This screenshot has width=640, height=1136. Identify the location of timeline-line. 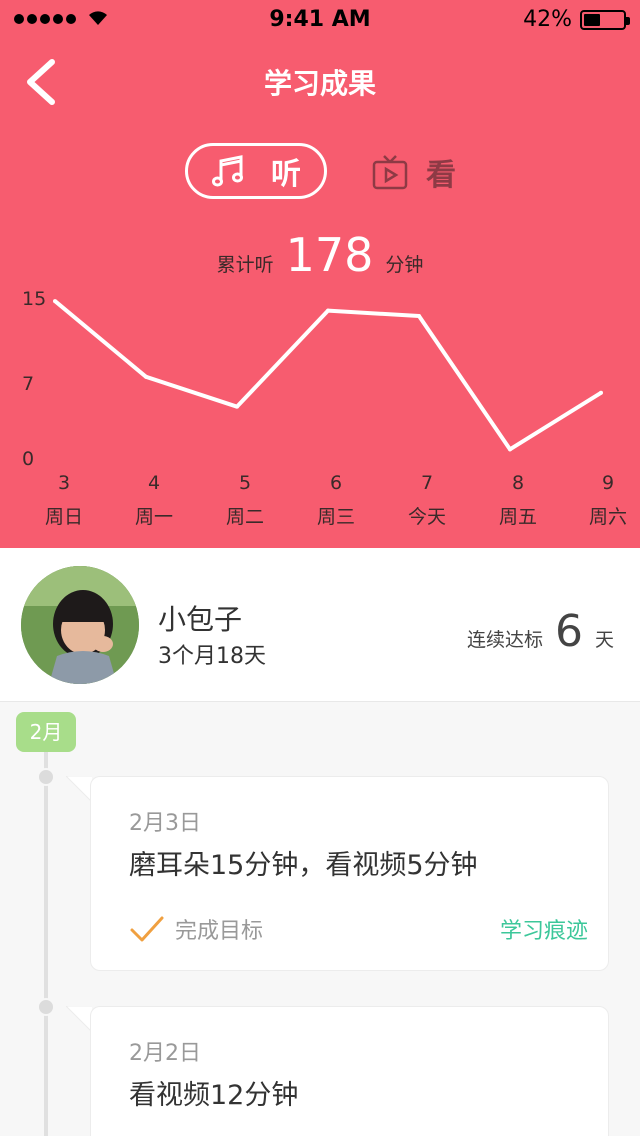
(46, 944).